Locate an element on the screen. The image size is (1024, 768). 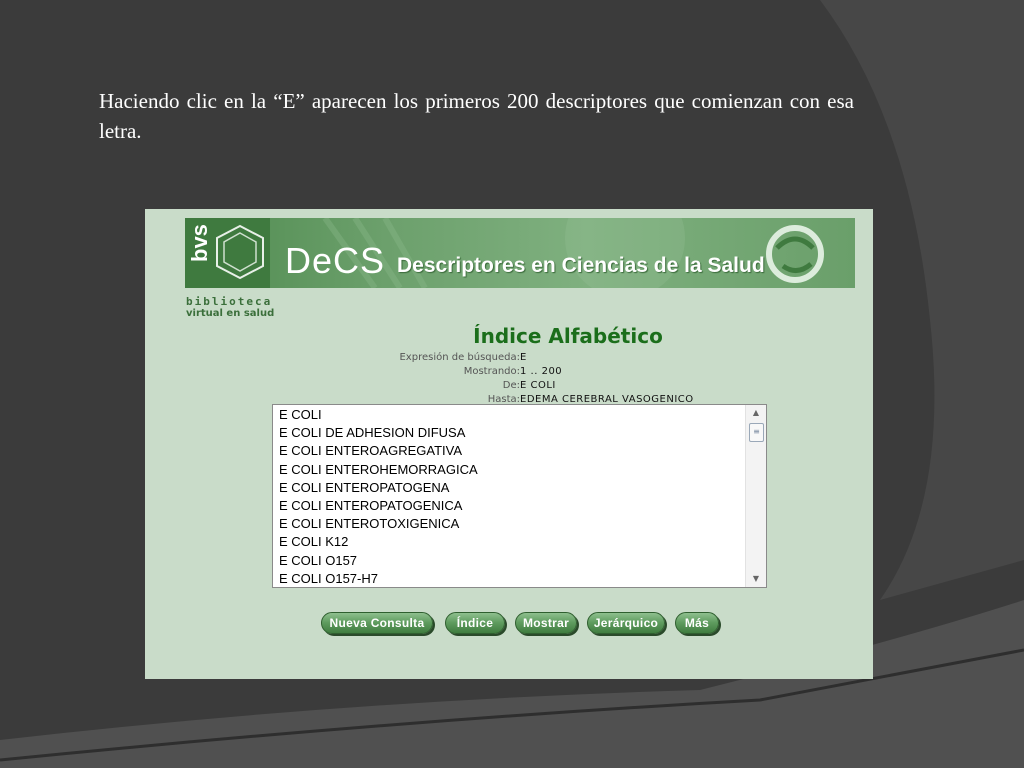
list-item: E COLI O157-H7 is located at coordinates (378, 578).